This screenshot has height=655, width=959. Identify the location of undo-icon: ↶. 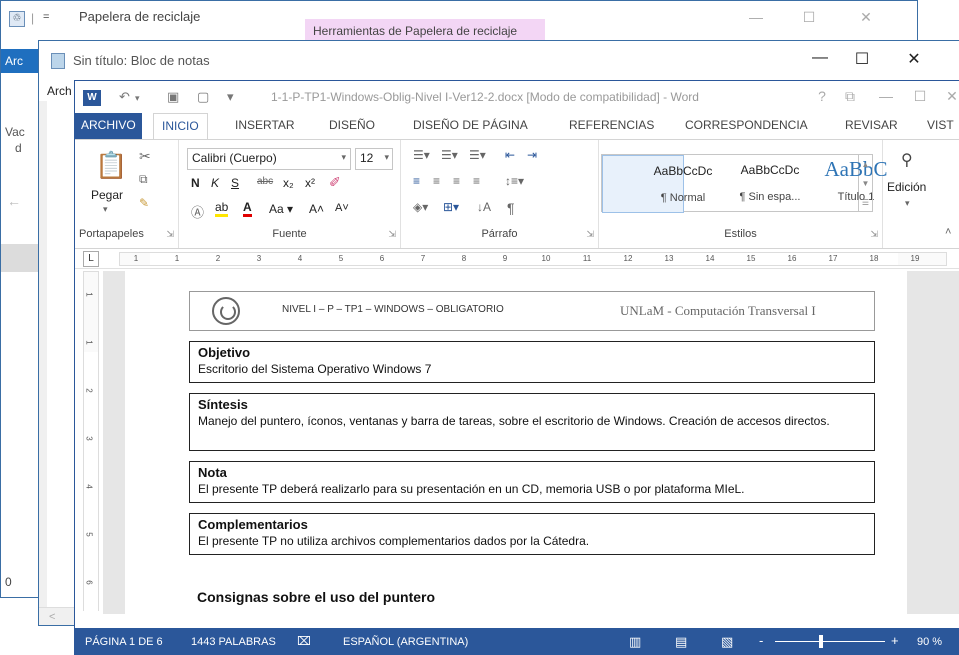
(124, 97).